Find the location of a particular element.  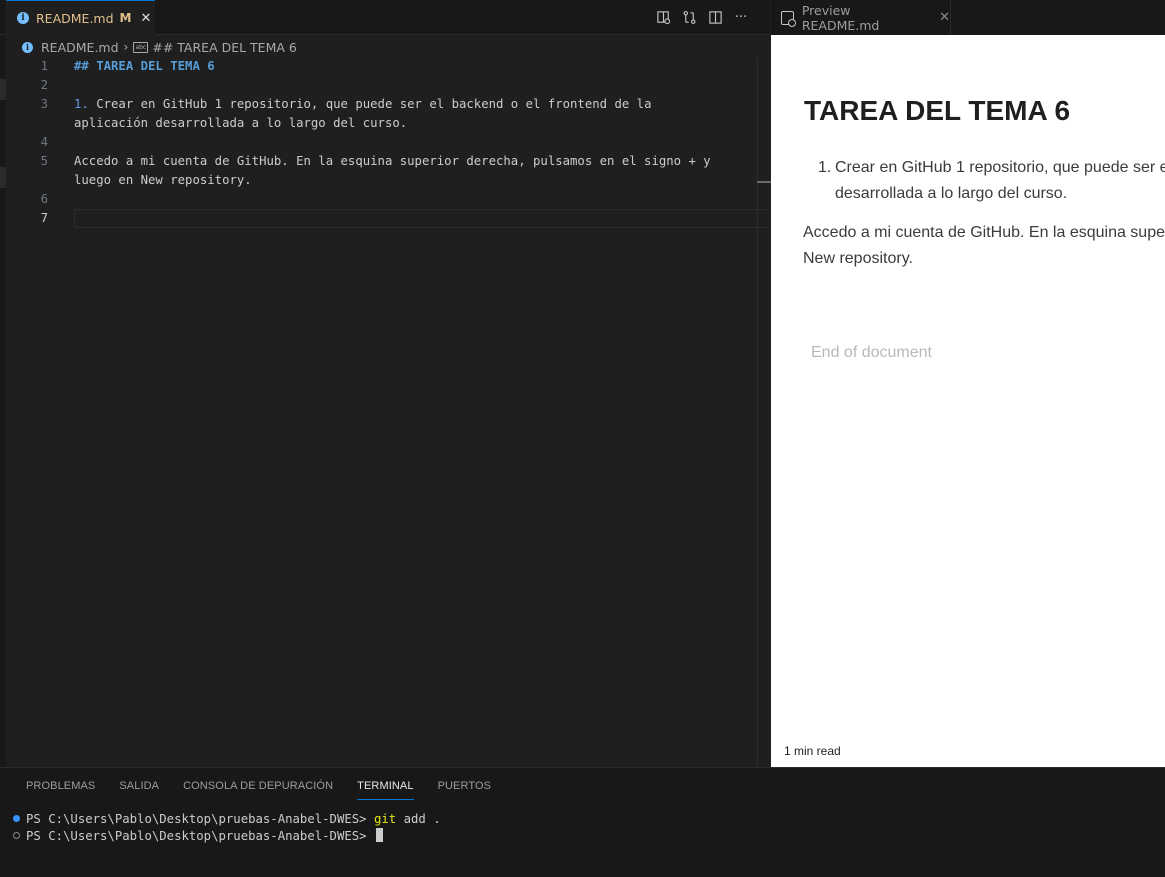

breadcrumb-file: README.md is located at coordinates (80, 47).